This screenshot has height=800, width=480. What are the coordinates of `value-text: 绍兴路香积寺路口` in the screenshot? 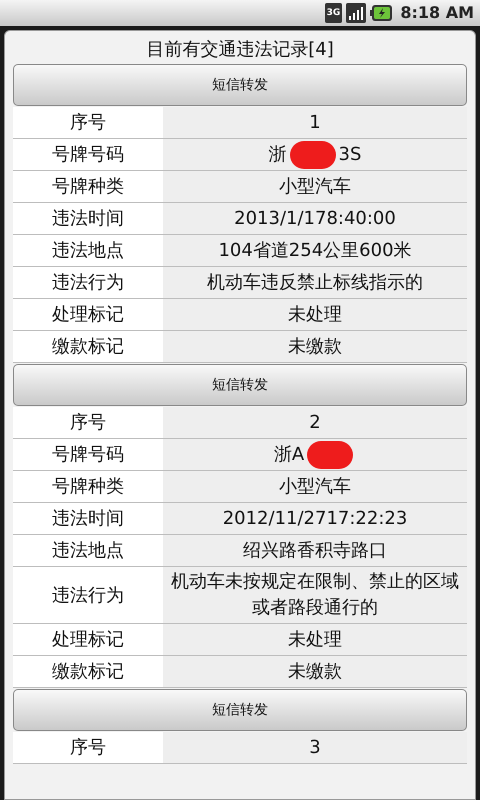 It's located at (315, 550).